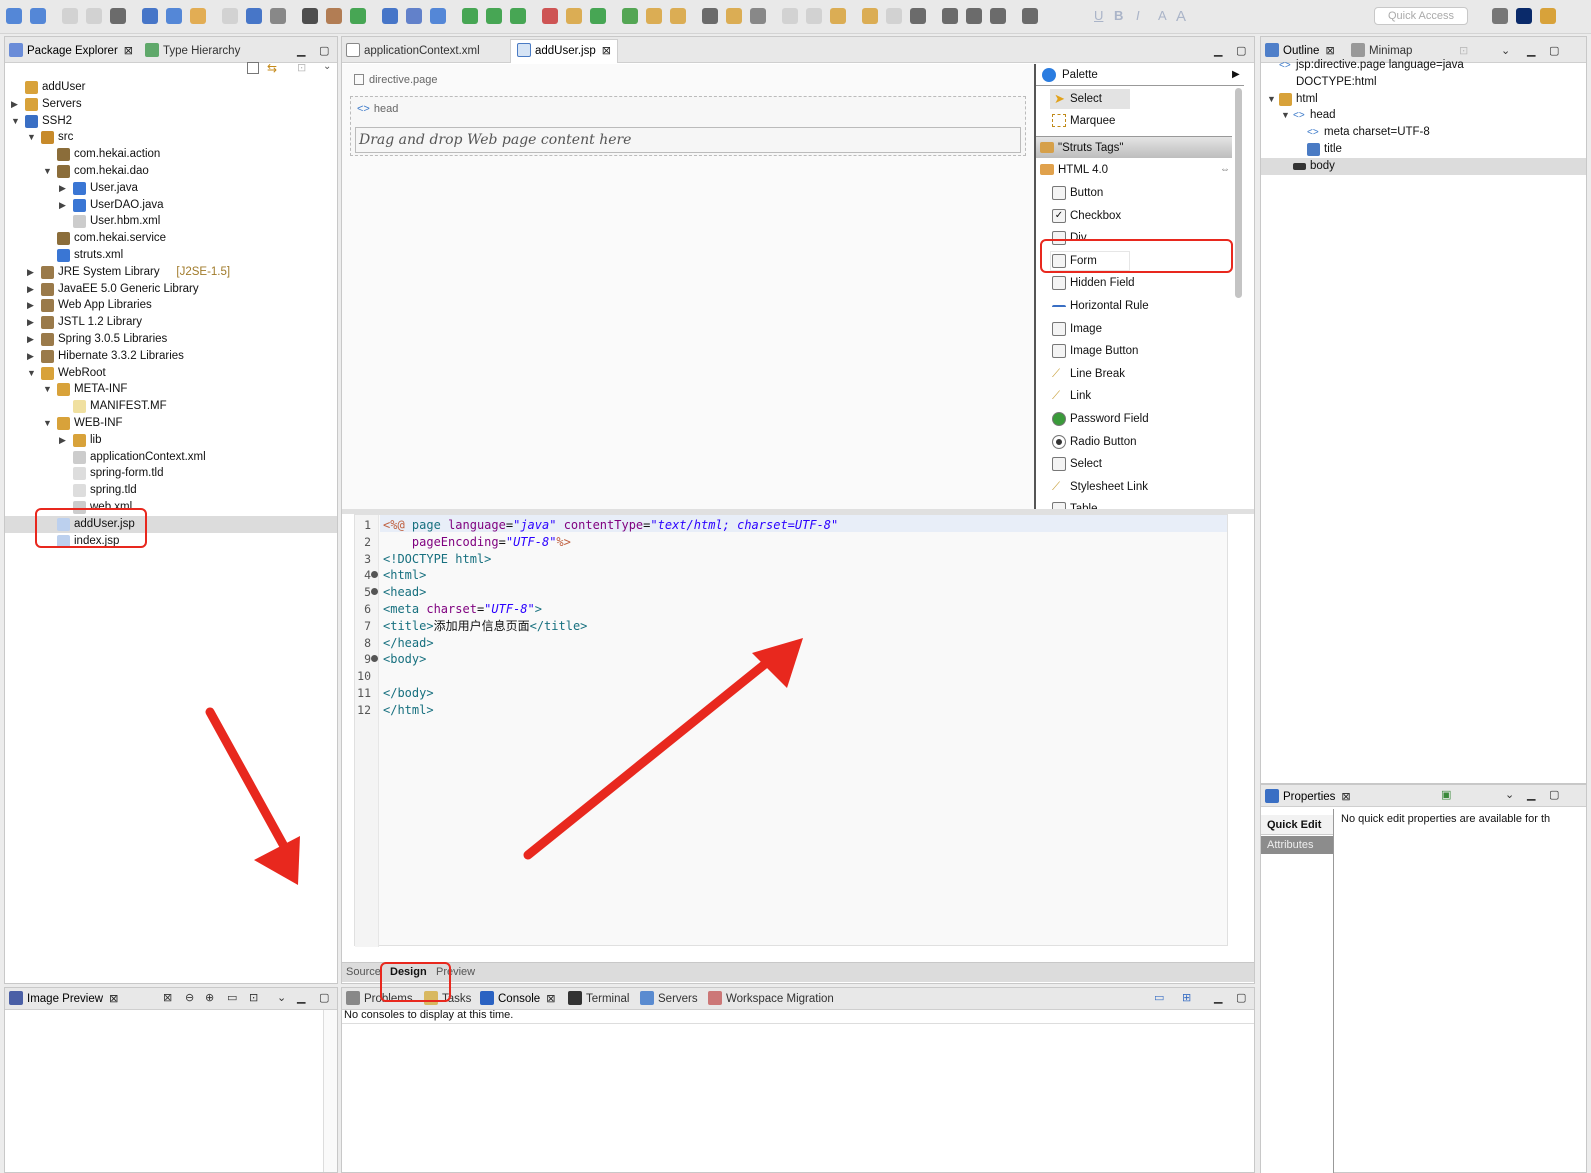 Image resolution: width=1591 pixels, height=1173 pixels. What do you see at coordinates (1135, 487) in the screenshot?
I see `palette-item: ⟋ Stylesheet Link` at bounding box center [1135, 487].